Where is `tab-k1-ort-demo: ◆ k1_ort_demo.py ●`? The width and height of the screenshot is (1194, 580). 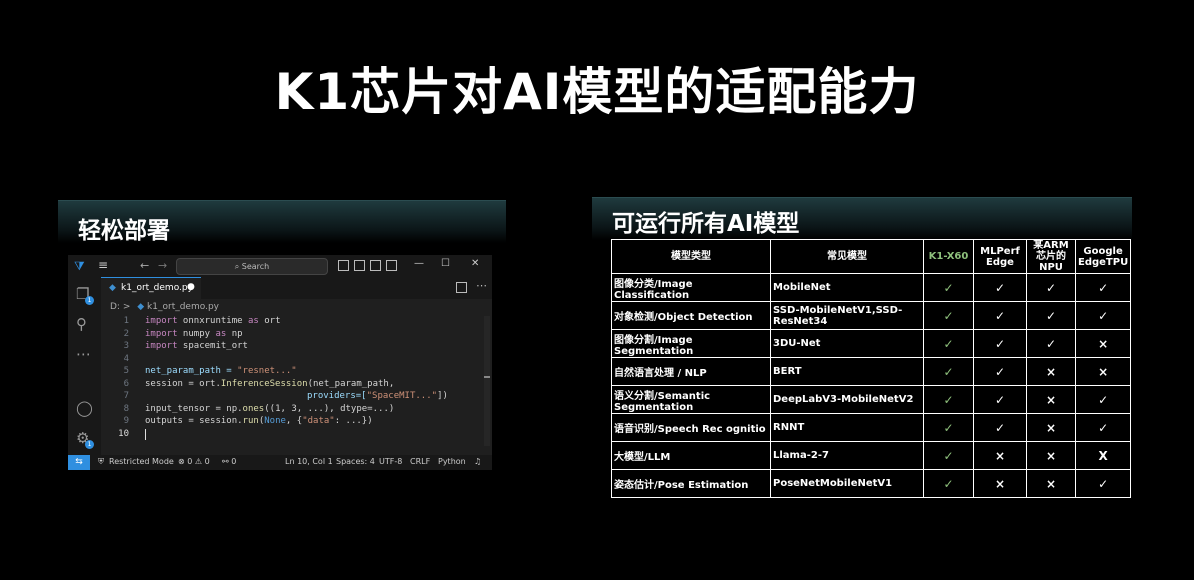 tab-k1-ort-demo: ◆ k1_ort_demo.py ● is located at coordinates (151, 288).